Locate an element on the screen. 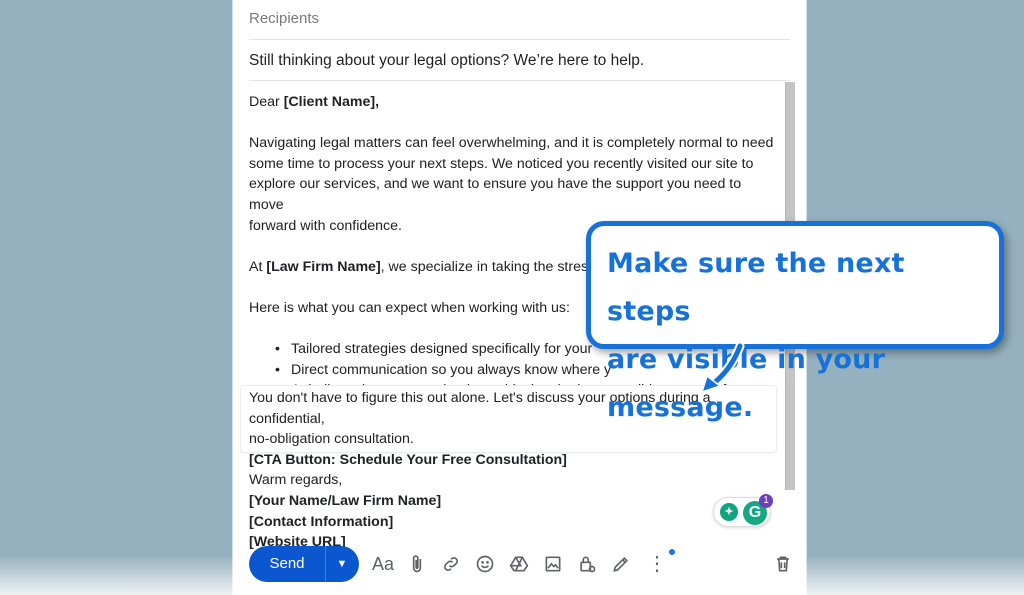 The height and width of the screenshot is (595, 1024). attach-file-icon is located at coordinates (417, 564).